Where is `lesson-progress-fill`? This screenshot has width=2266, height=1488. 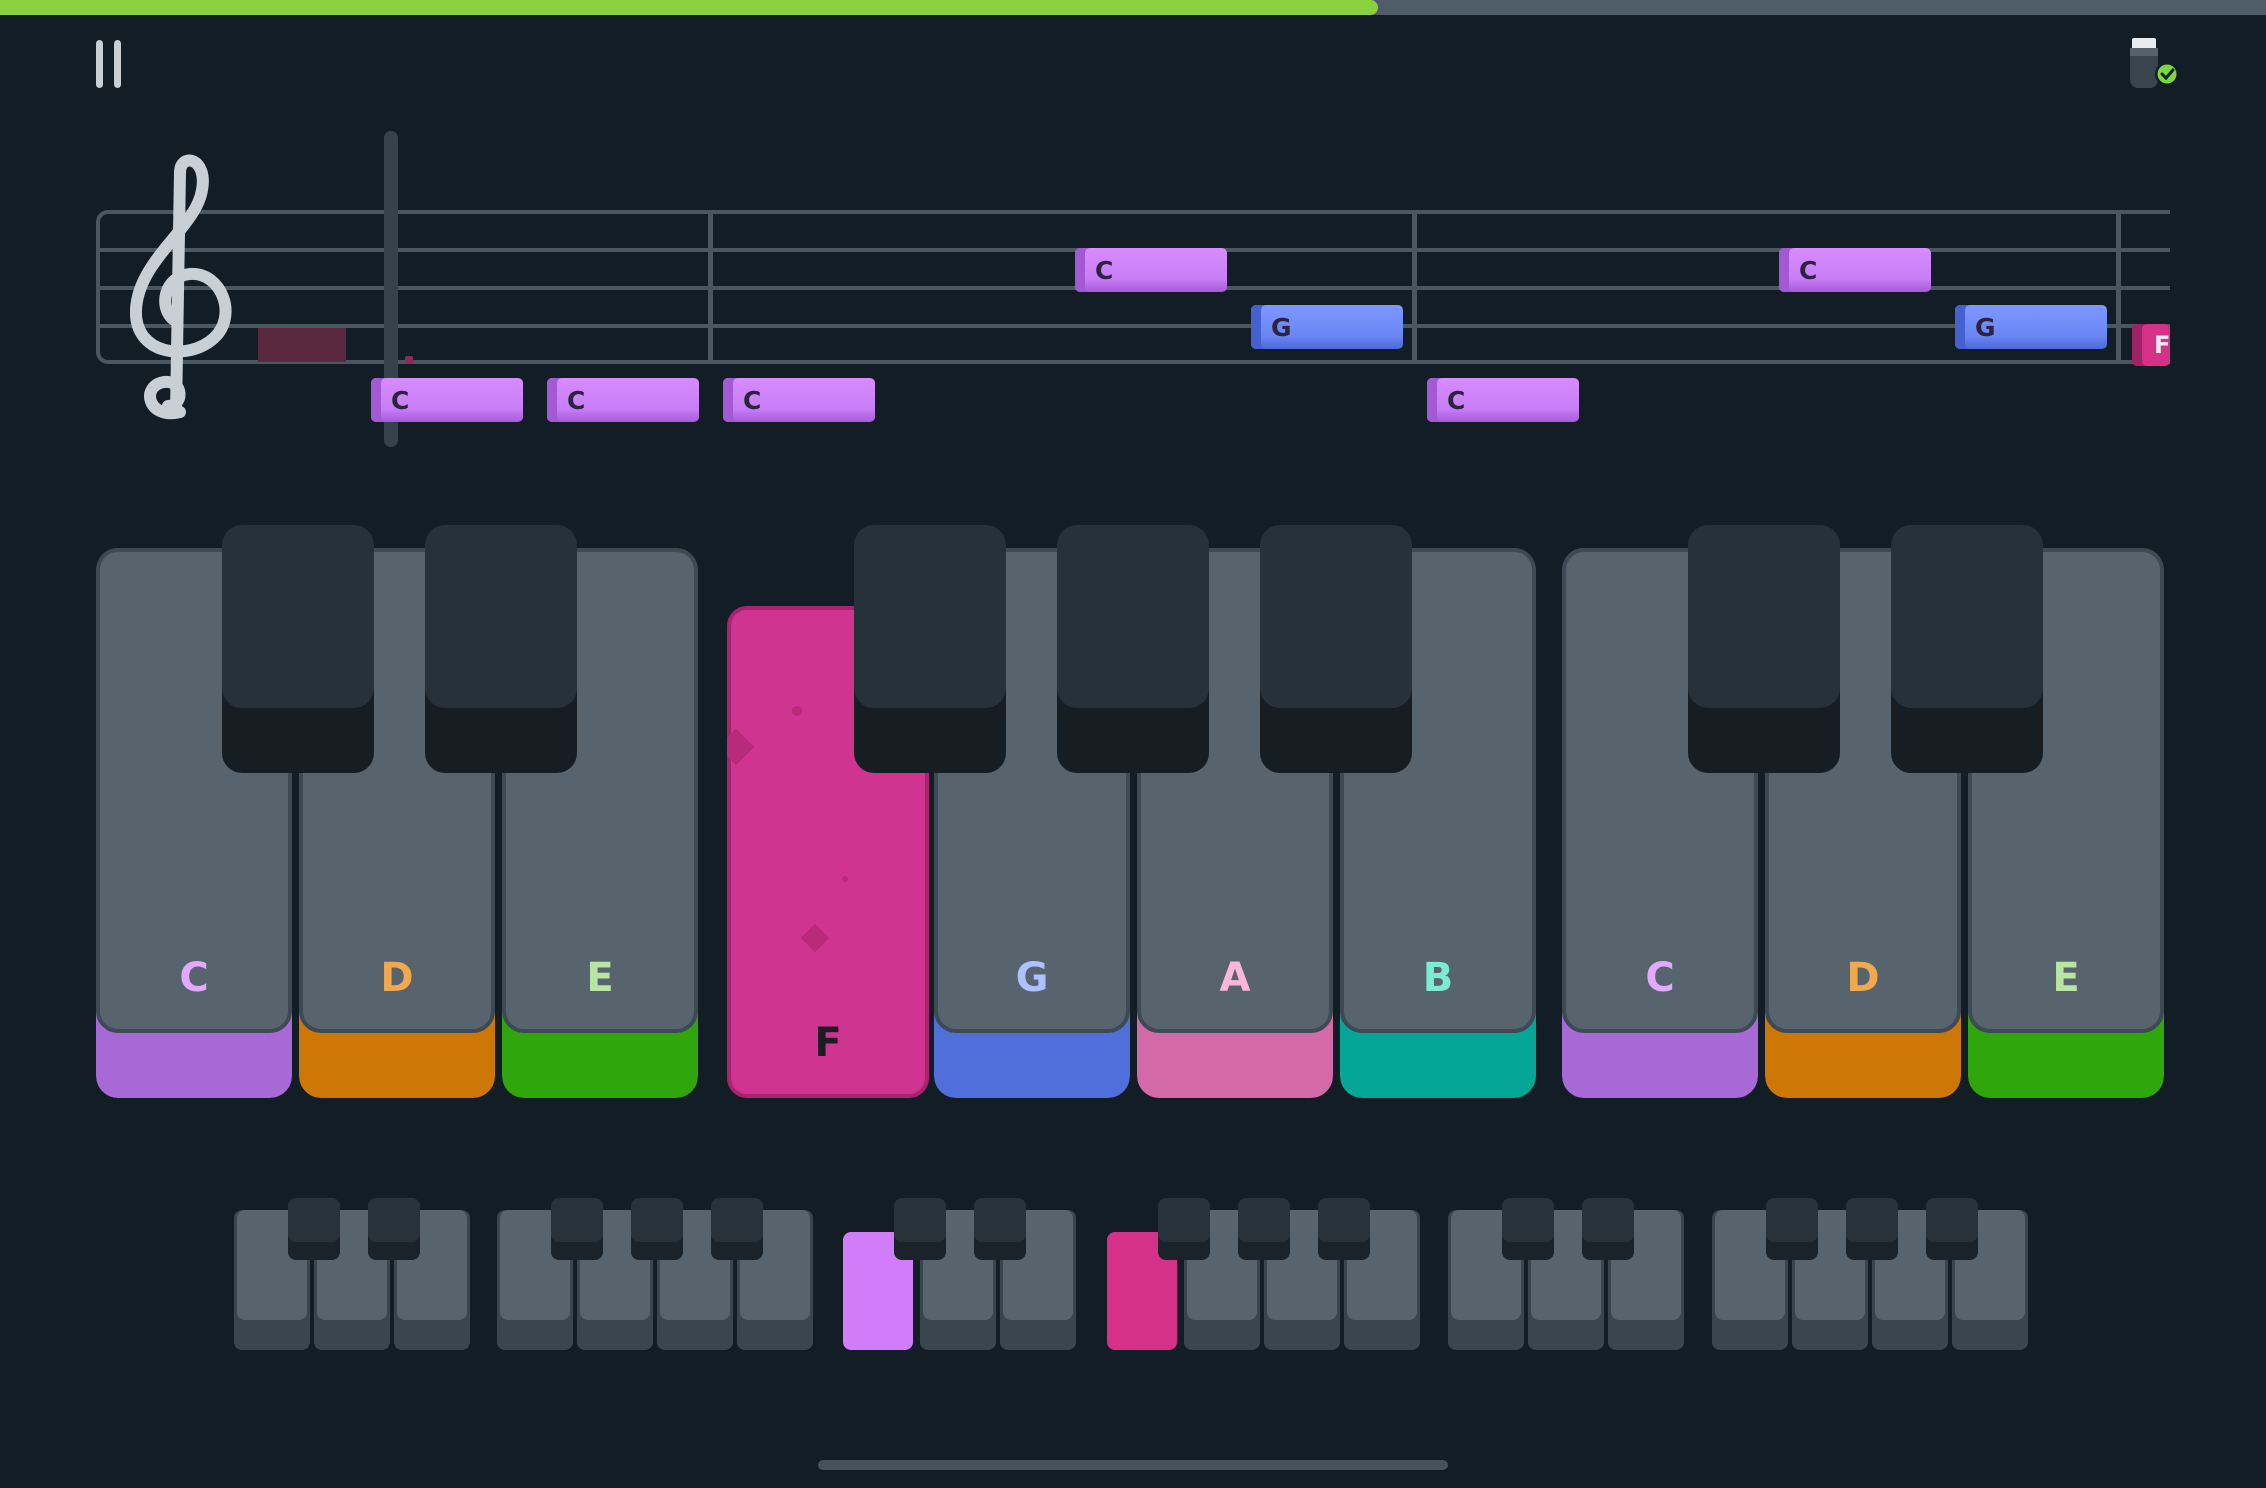
lesson-progress-fill is located at coordinates (689, 7).